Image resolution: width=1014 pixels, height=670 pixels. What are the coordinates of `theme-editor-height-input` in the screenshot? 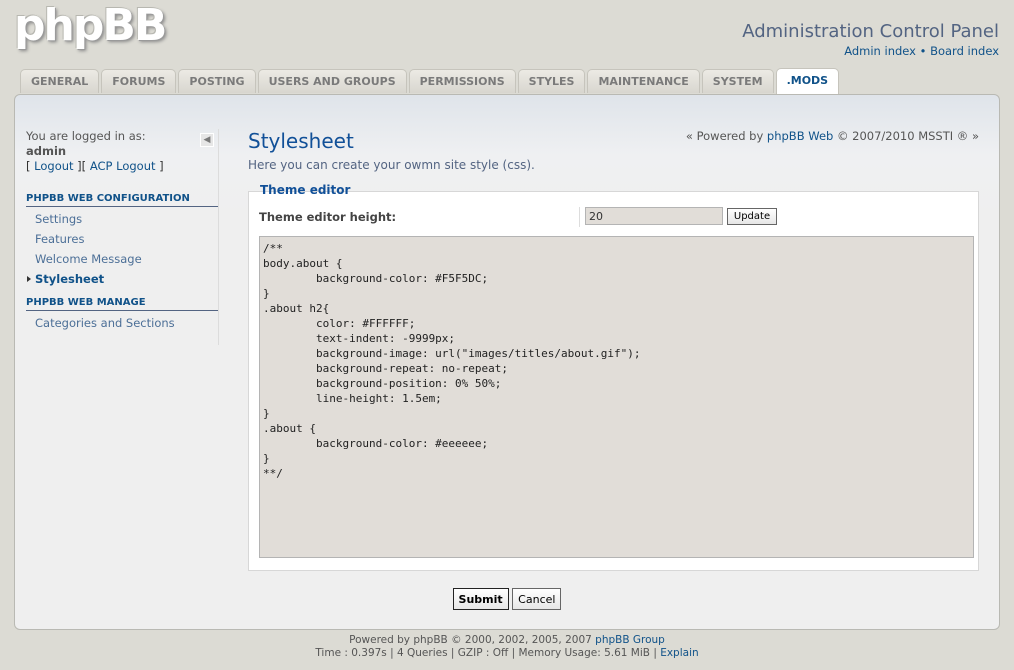 It's located at (654, 216).